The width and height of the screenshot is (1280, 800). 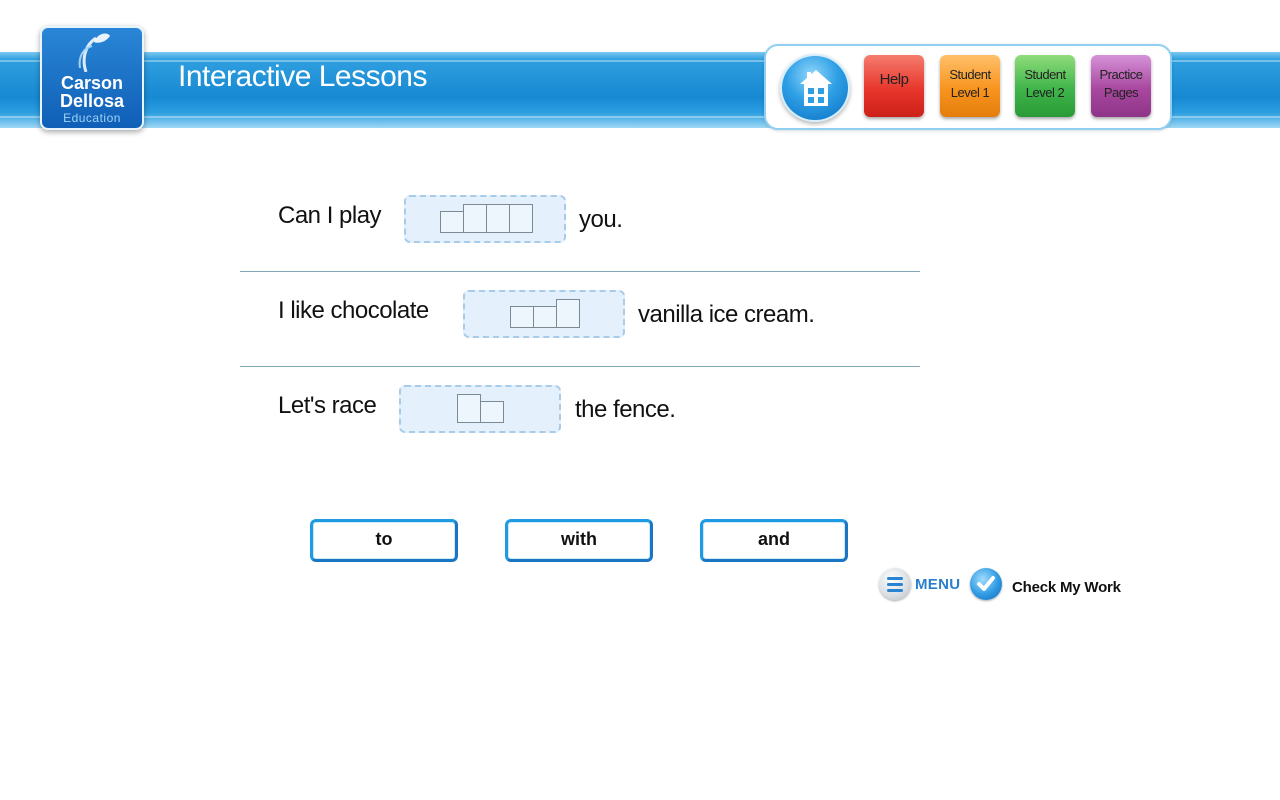 What do you see at coordinates (895, 584) in the screenshot?
I see `menu-icon` at bounding box center [895, 584].